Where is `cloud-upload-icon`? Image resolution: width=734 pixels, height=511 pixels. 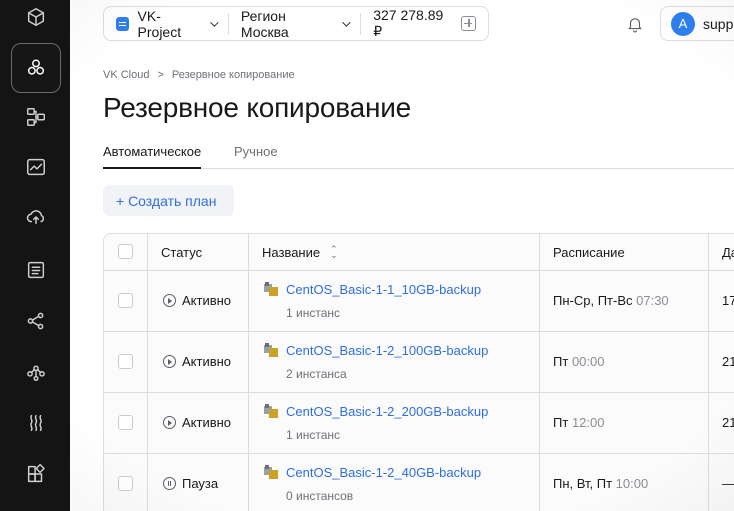 cloud-upload-icon is located at coordinates (36, 217).